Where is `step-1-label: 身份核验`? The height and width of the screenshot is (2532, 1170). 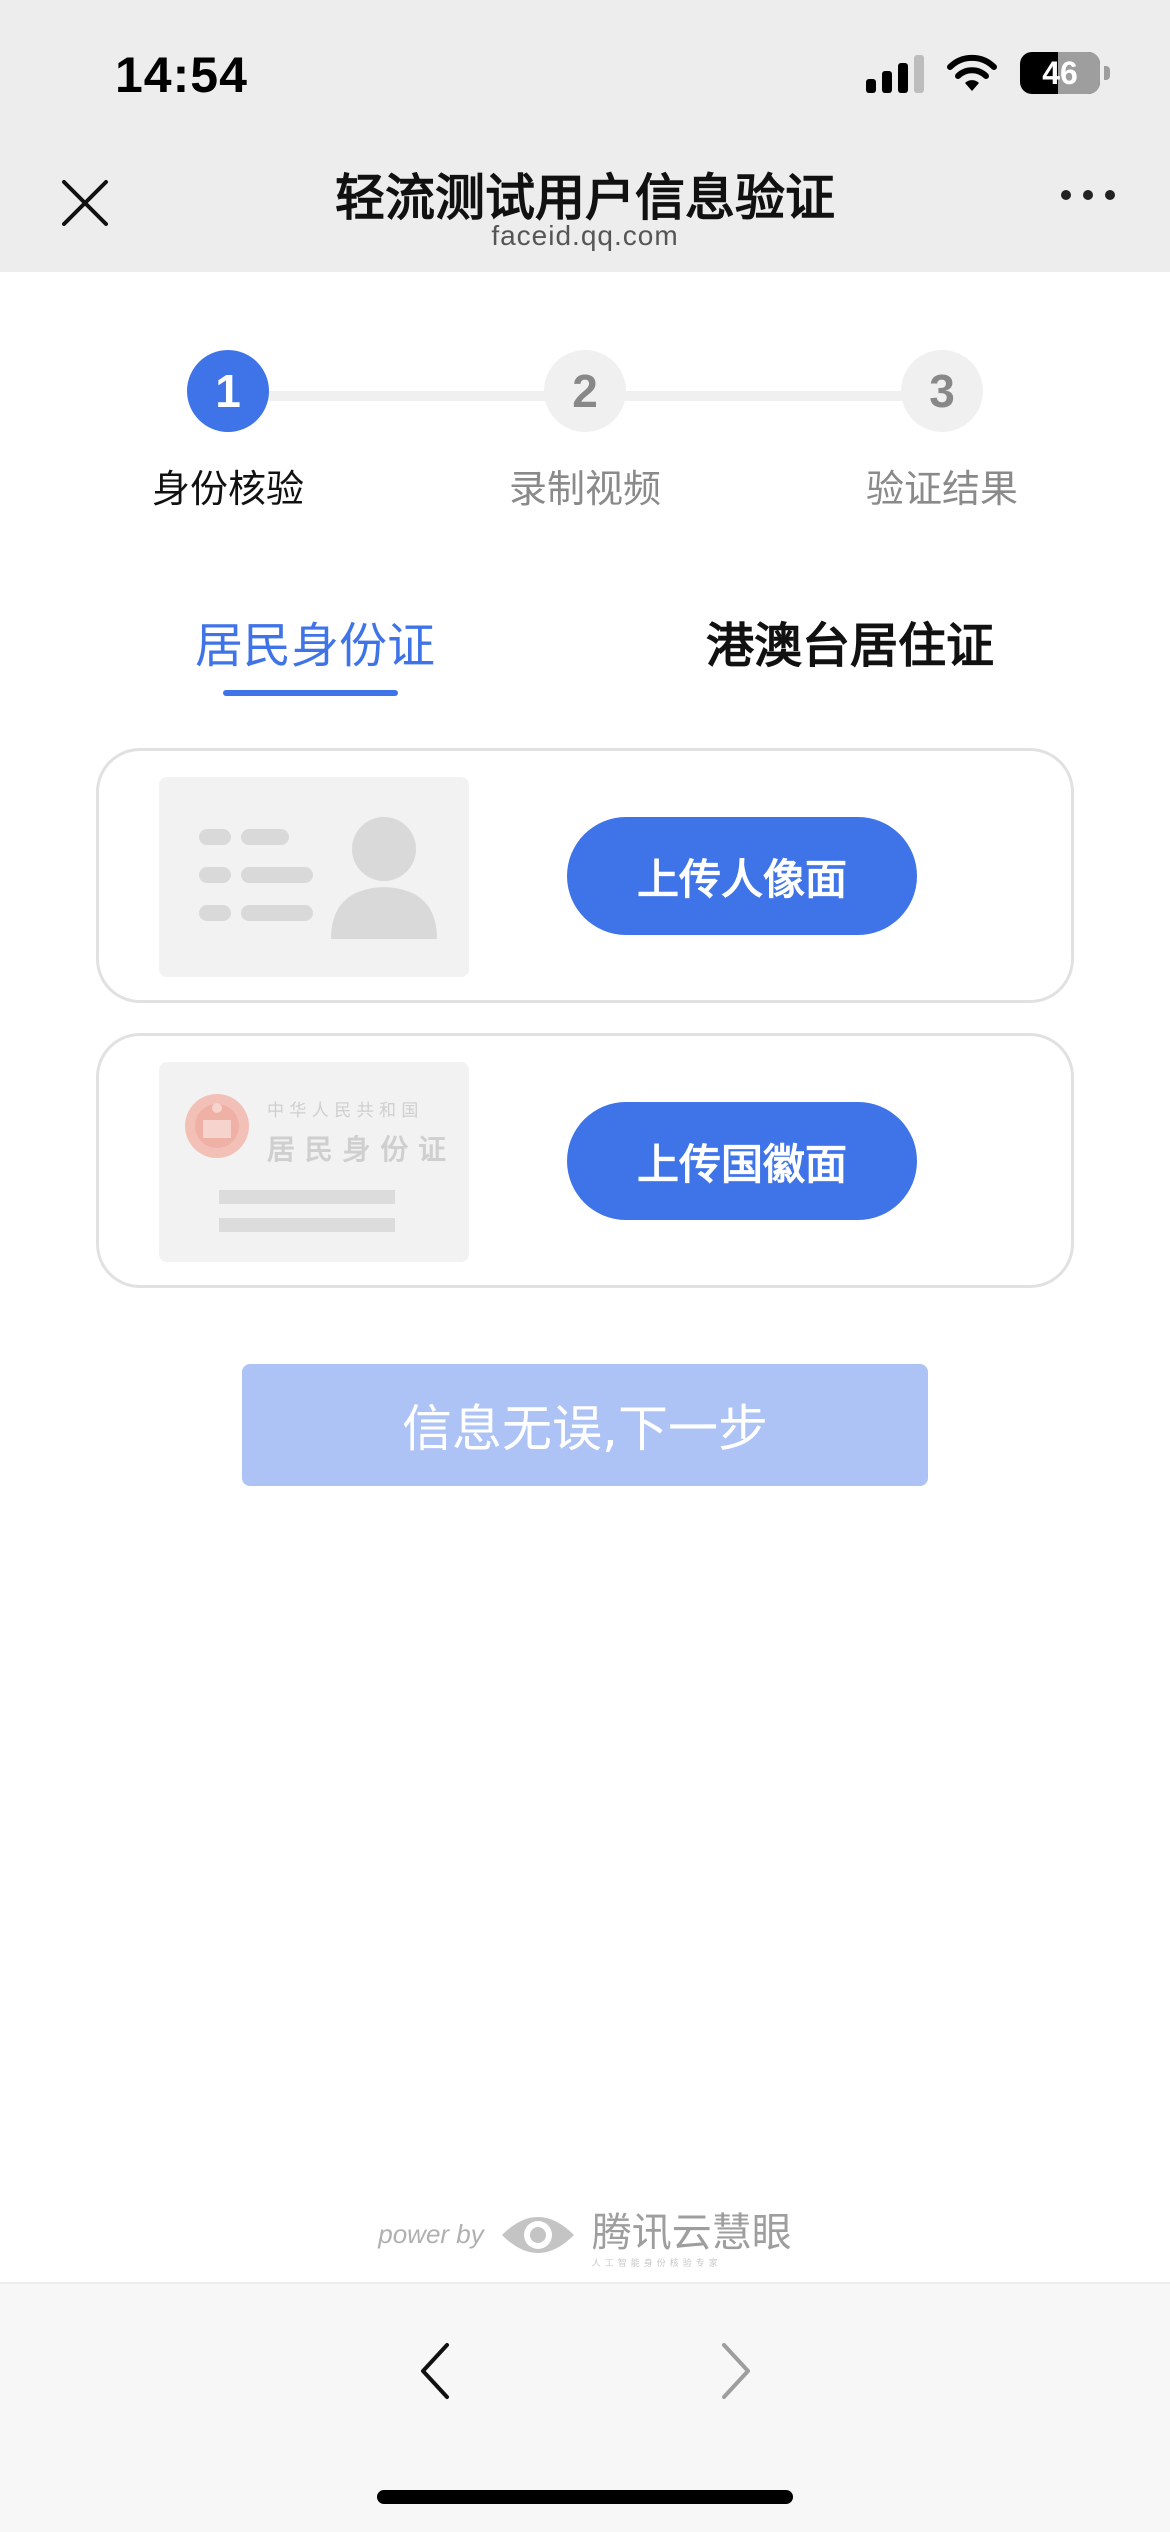
step-1-label: 身份核验 is located at coordinates (227, 489).